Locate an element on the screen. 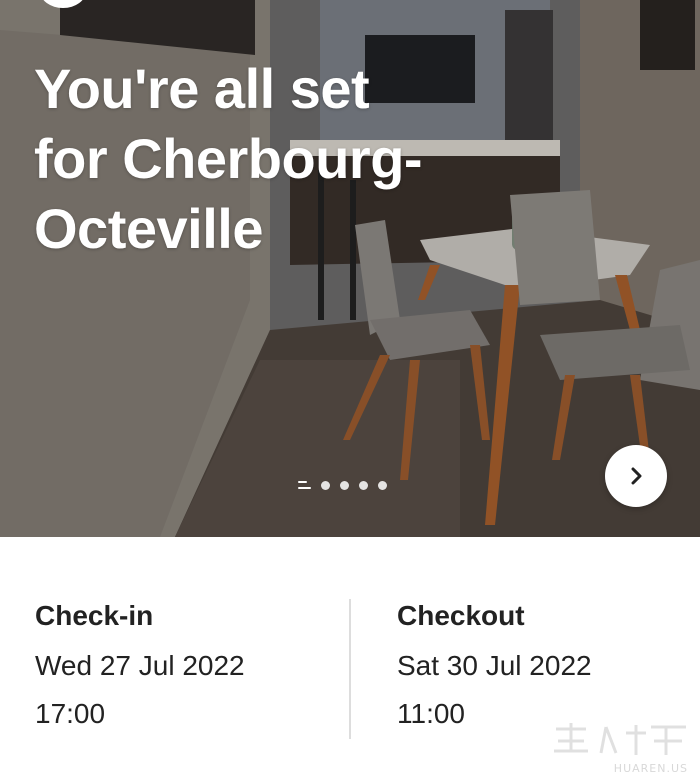  checkout-date: Sat 30 Jul 2022 is located at coordinates (494, 665).